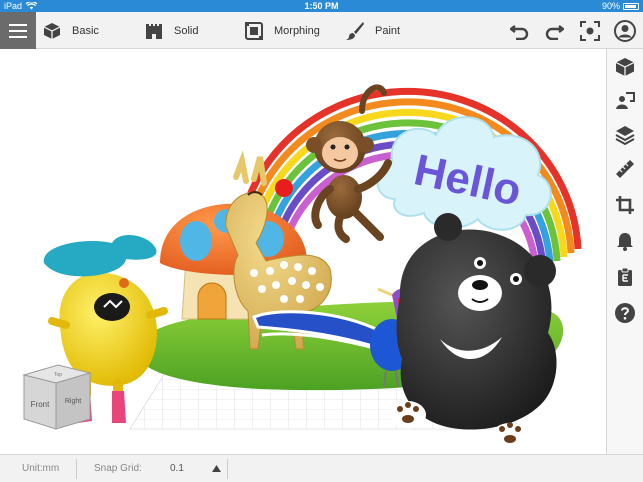  I want to click on paintbrush-icon, so click(355, 30).